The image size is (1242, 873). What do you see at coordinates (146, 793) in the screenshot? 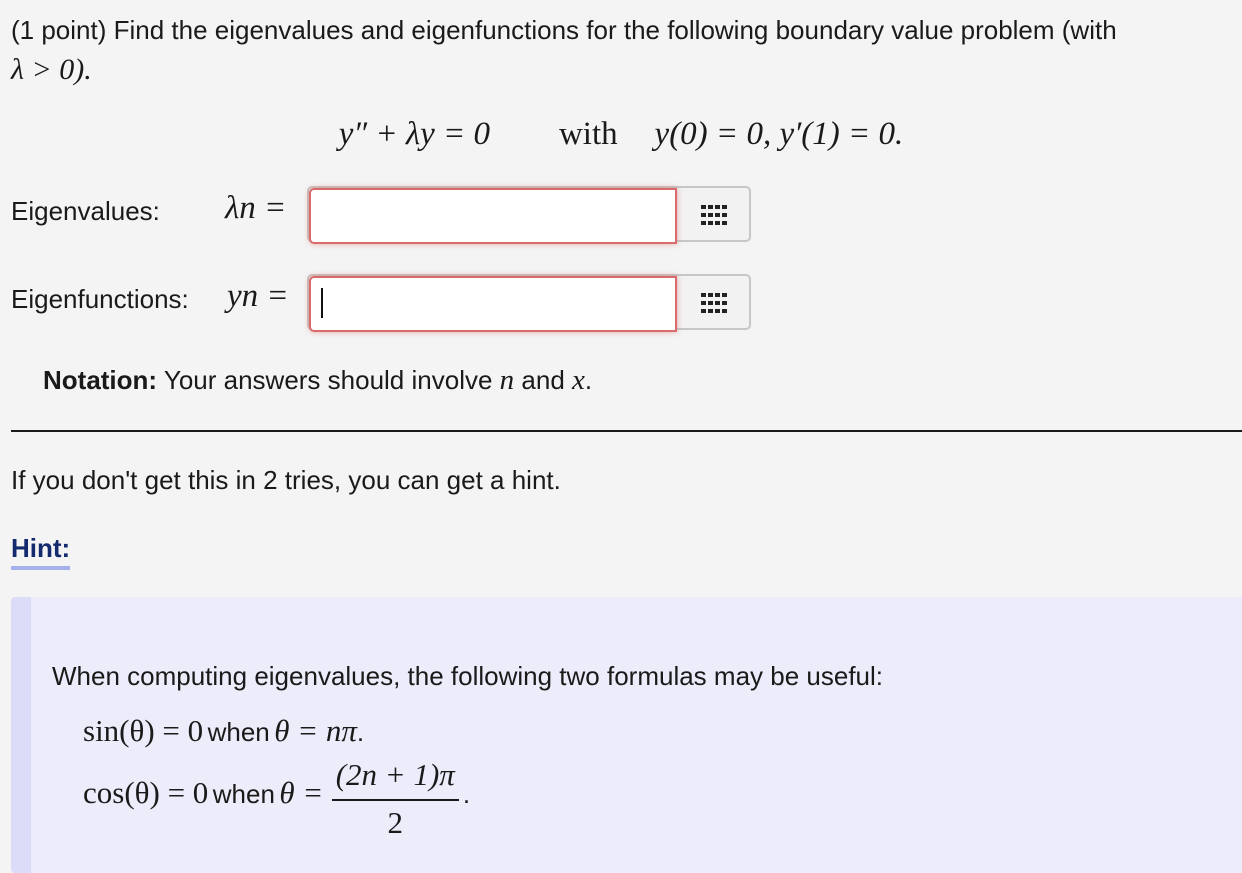
I see `formula-cos-lhs: cos(θ) = 0` at bounding box center [146, 793].